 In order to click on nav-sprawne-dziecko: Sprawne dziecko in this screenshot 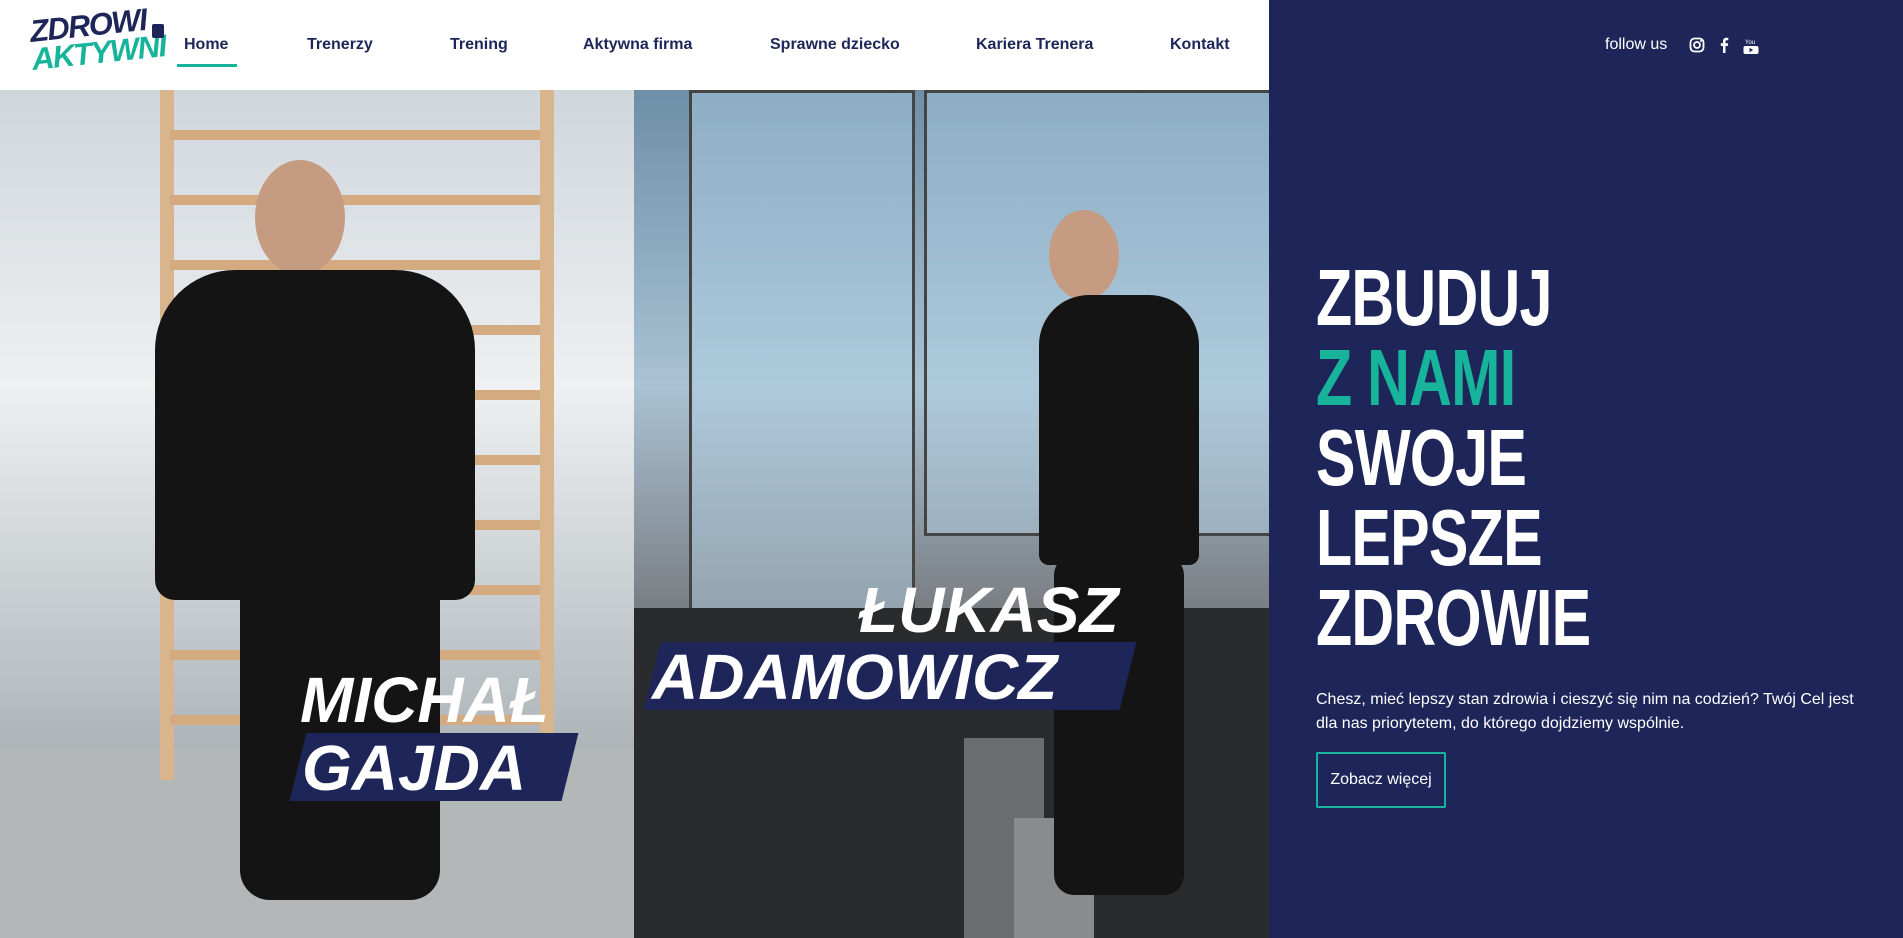, I will do `click(835, 45)`.